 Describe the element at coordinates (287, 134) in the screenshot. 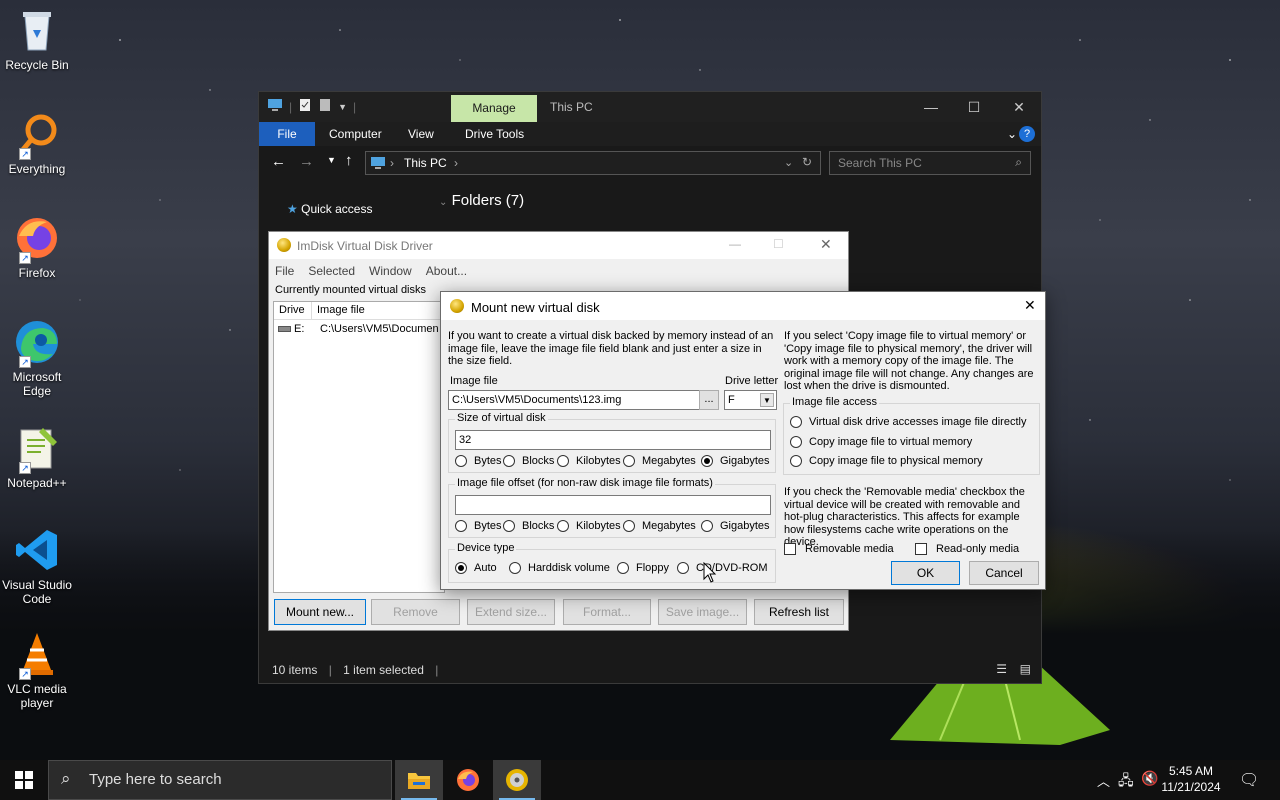

I see `tab-file: File` at that location.